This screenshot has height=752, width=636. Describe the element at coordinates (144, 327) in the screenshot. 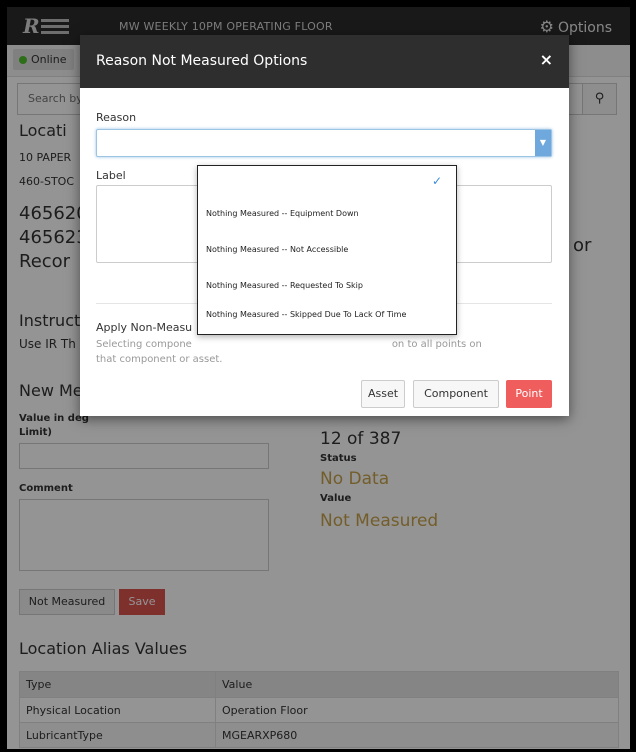

I see `apply-title: Apply Non-Measu` at that location.